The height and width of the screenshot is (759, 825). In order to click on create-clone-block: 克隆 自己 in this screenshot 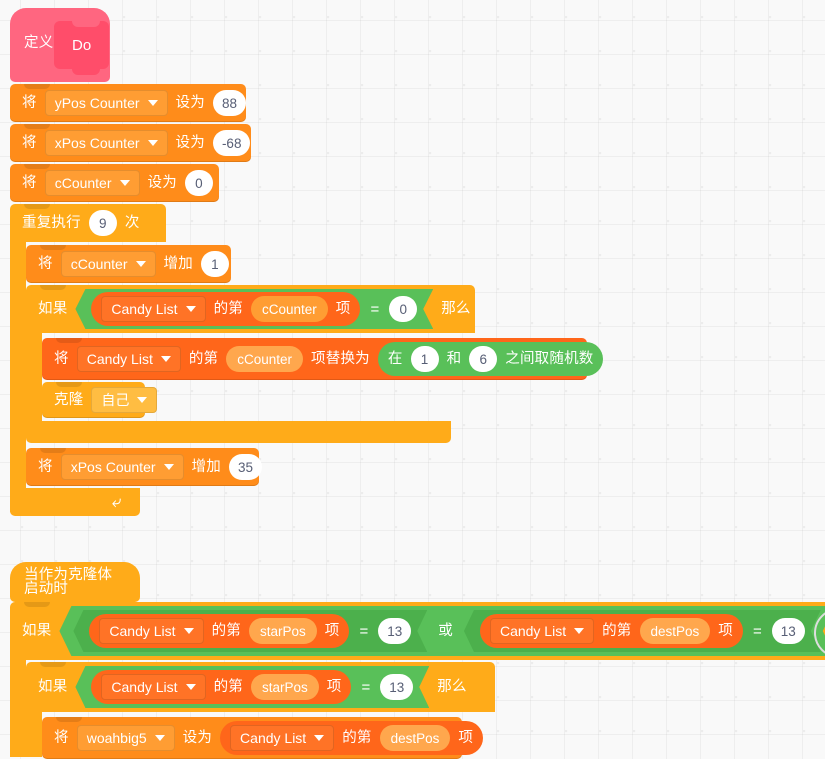, I will do `click(100, 400)`.